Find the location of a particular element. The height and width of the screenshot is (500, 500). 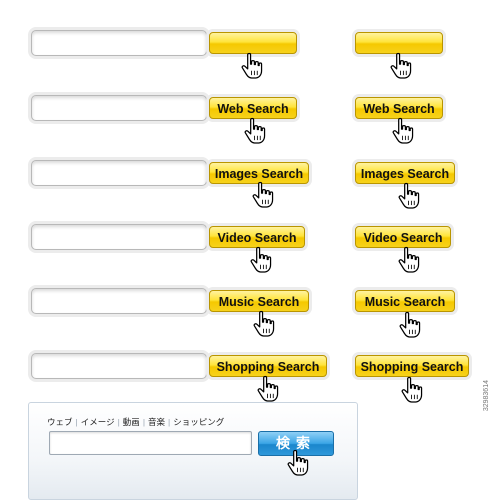

jp-search-input is located at coordinates (150, 443).